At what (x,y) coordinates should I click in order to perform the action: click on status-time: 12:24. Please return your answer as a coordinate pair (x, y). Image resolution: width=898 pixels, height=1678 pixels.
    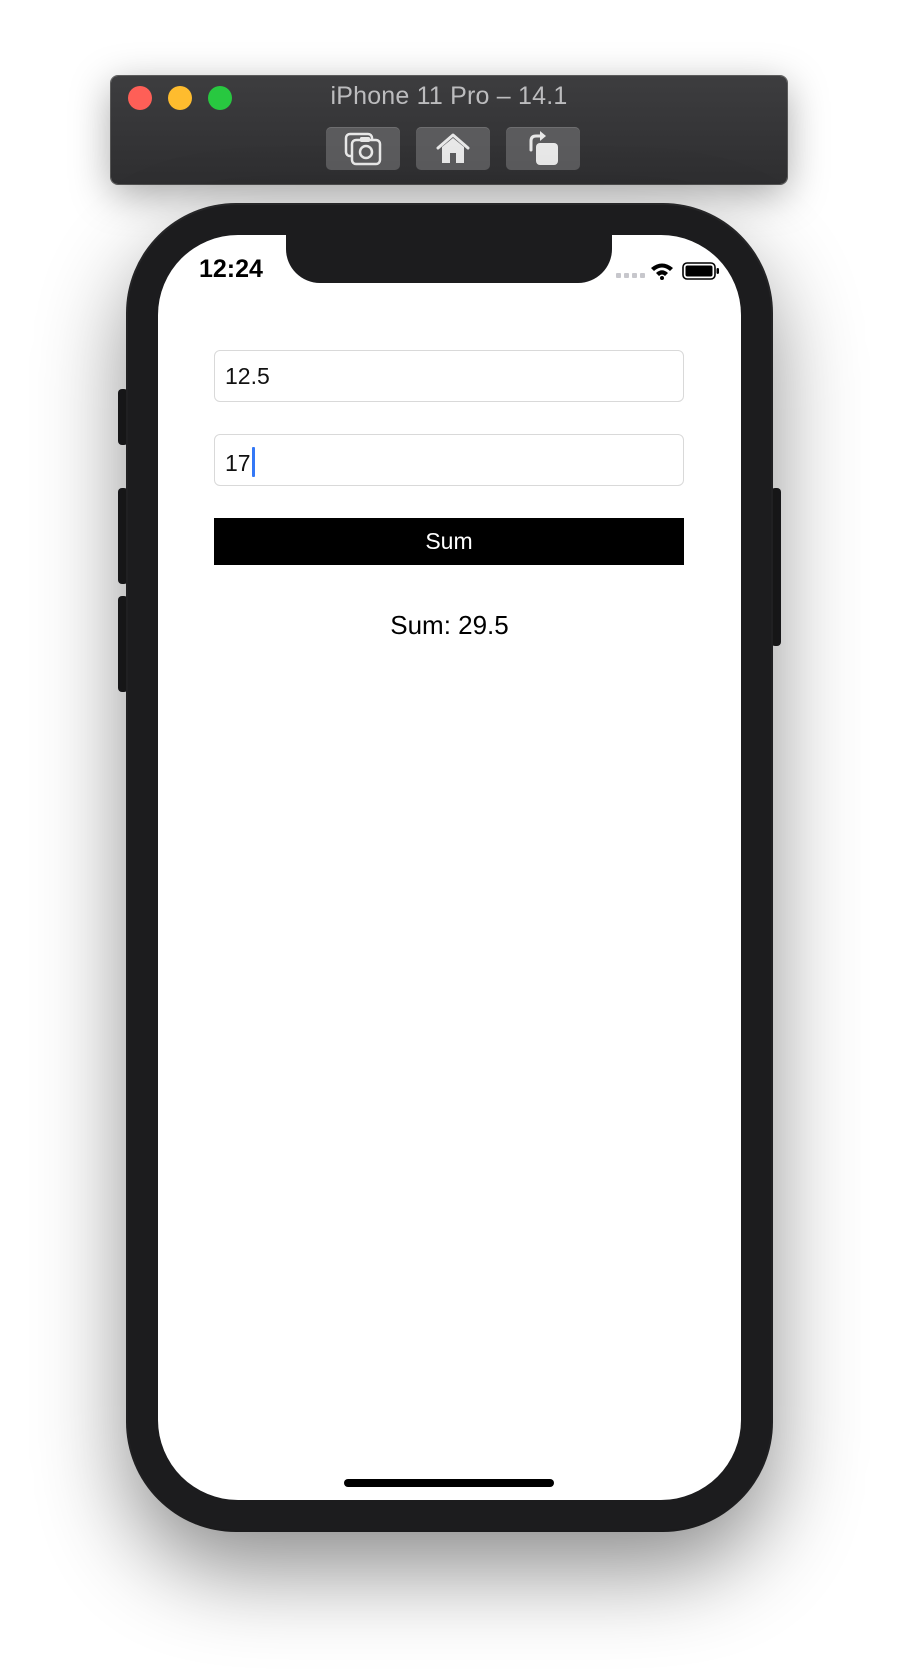
    Looking at the image, I should click on (231, 269).